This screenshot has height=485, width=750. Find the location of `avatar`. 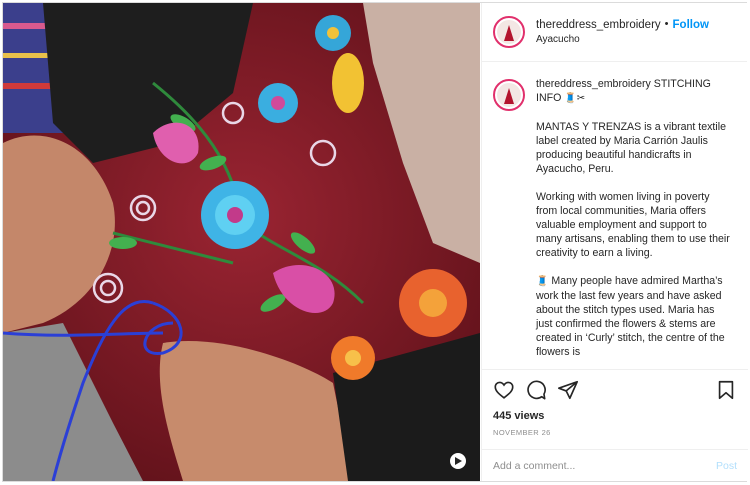

avatar is located at coordinates (509, 32).